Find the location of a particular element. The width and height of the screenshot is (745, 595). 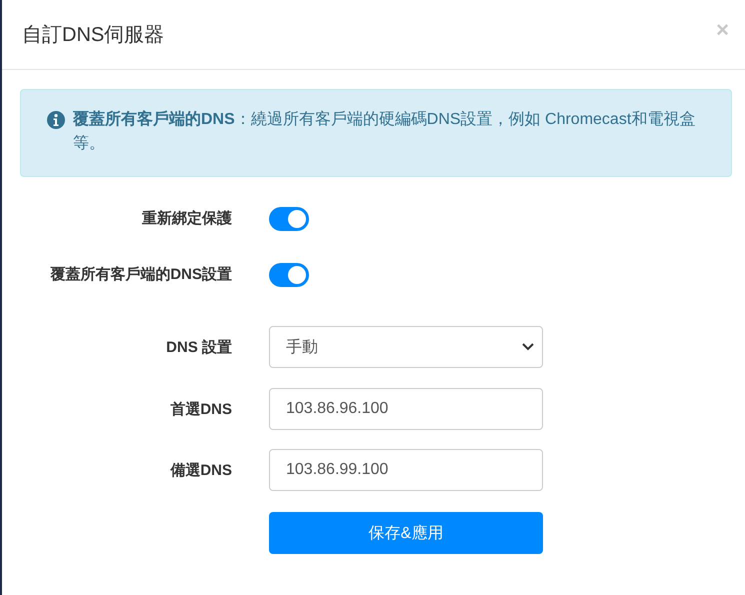

field-label: 重新綁定保護 is located at coordinates (186, 219).